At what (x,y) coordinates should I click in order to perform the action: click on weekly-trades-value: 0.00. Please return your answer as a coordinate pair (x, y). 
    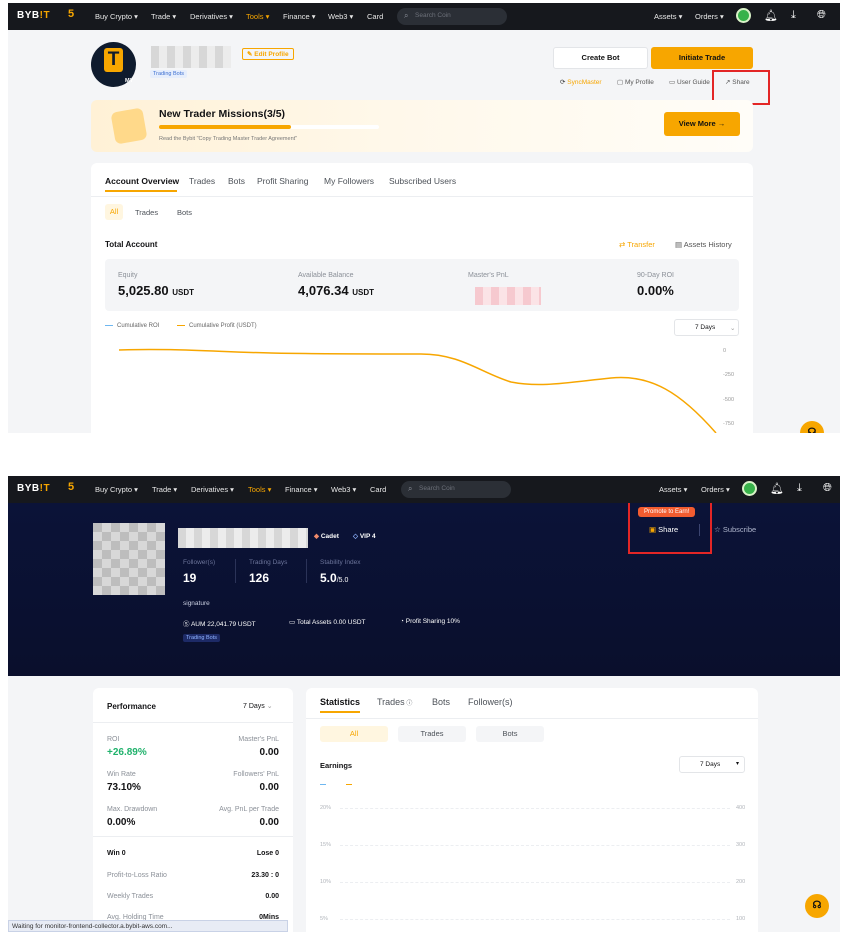
    Looking at the image, I should click on (272, 896).